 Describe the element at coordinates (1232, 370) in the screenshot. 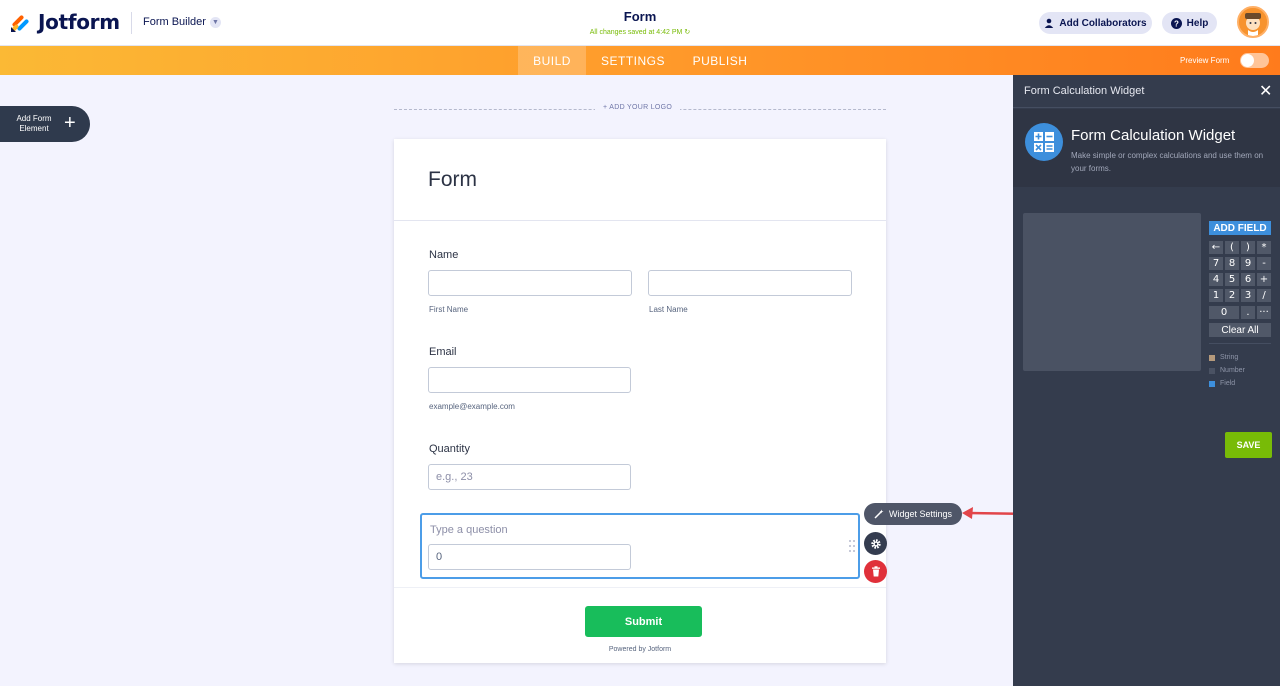

I see `legend-label: Number` at that location.